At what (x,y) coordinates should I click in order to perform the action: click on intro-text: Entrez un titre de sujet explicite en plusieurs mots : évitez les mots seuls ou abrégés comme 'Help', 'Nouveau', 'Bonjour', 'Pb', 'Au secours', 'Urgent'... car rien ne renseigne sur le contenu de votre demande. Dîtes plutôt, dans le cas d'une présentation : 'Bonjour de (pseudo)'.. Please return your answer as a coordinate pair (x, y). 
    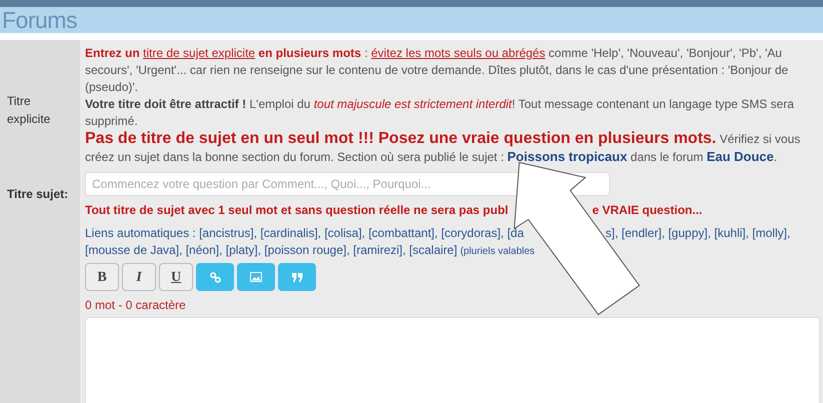
    Looking at the image, I should click on (437, 70).